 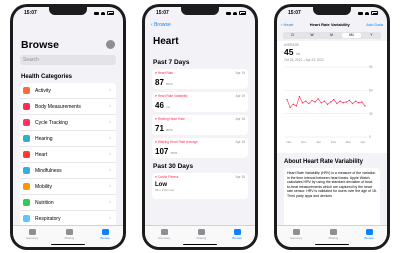 I want to click on category-item-cycle-tracking: Cycle Tracking ›, so click(x=68, y=123).